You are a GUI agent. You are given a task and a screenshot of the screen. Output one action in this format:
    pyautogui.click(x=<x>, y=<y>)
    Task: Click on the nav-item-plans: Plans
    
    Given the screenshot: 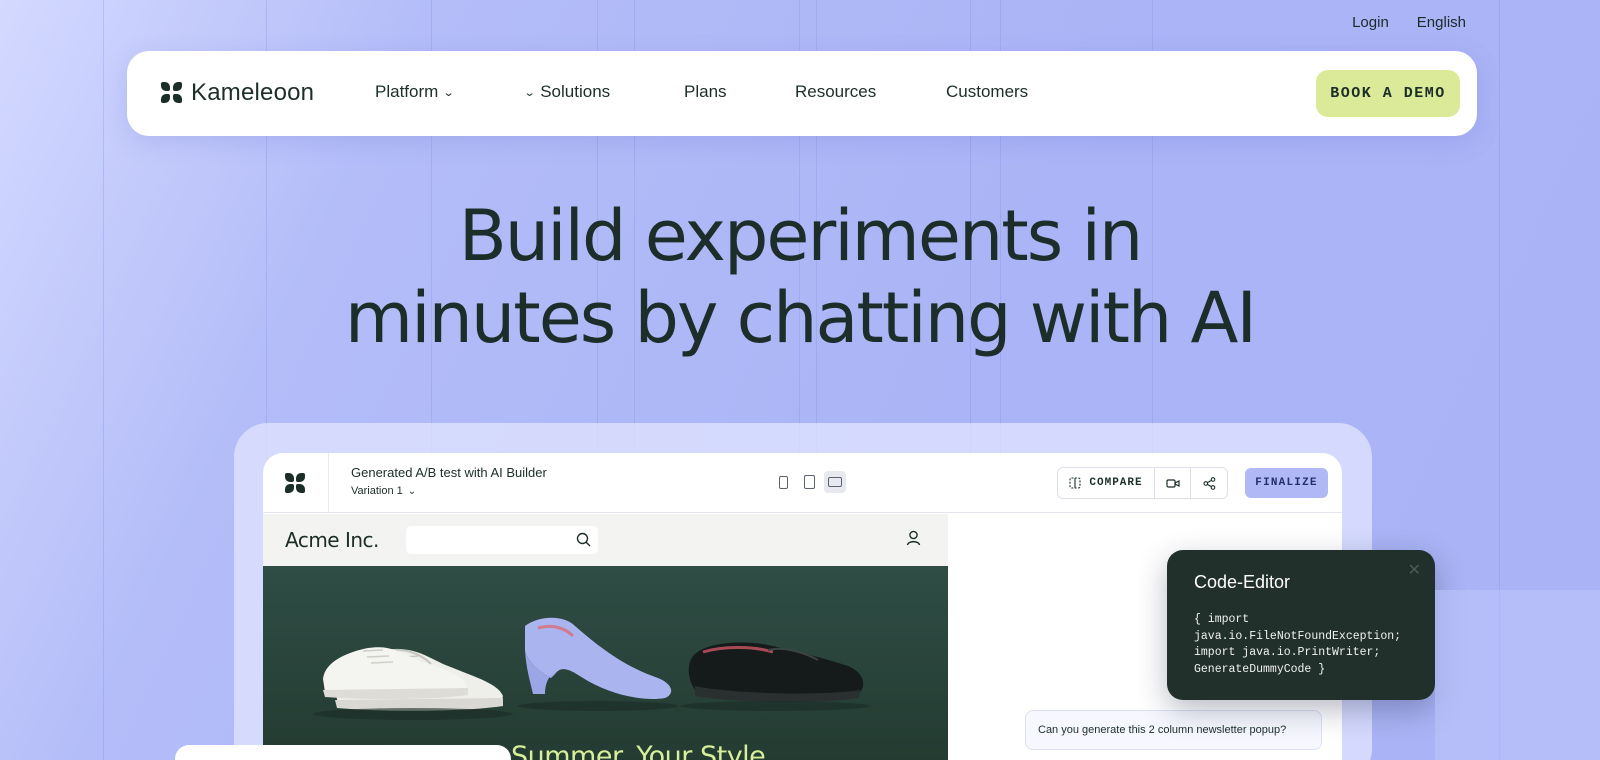 What is the action you would take?
    pyautogui.click(x=705, y=92)
    